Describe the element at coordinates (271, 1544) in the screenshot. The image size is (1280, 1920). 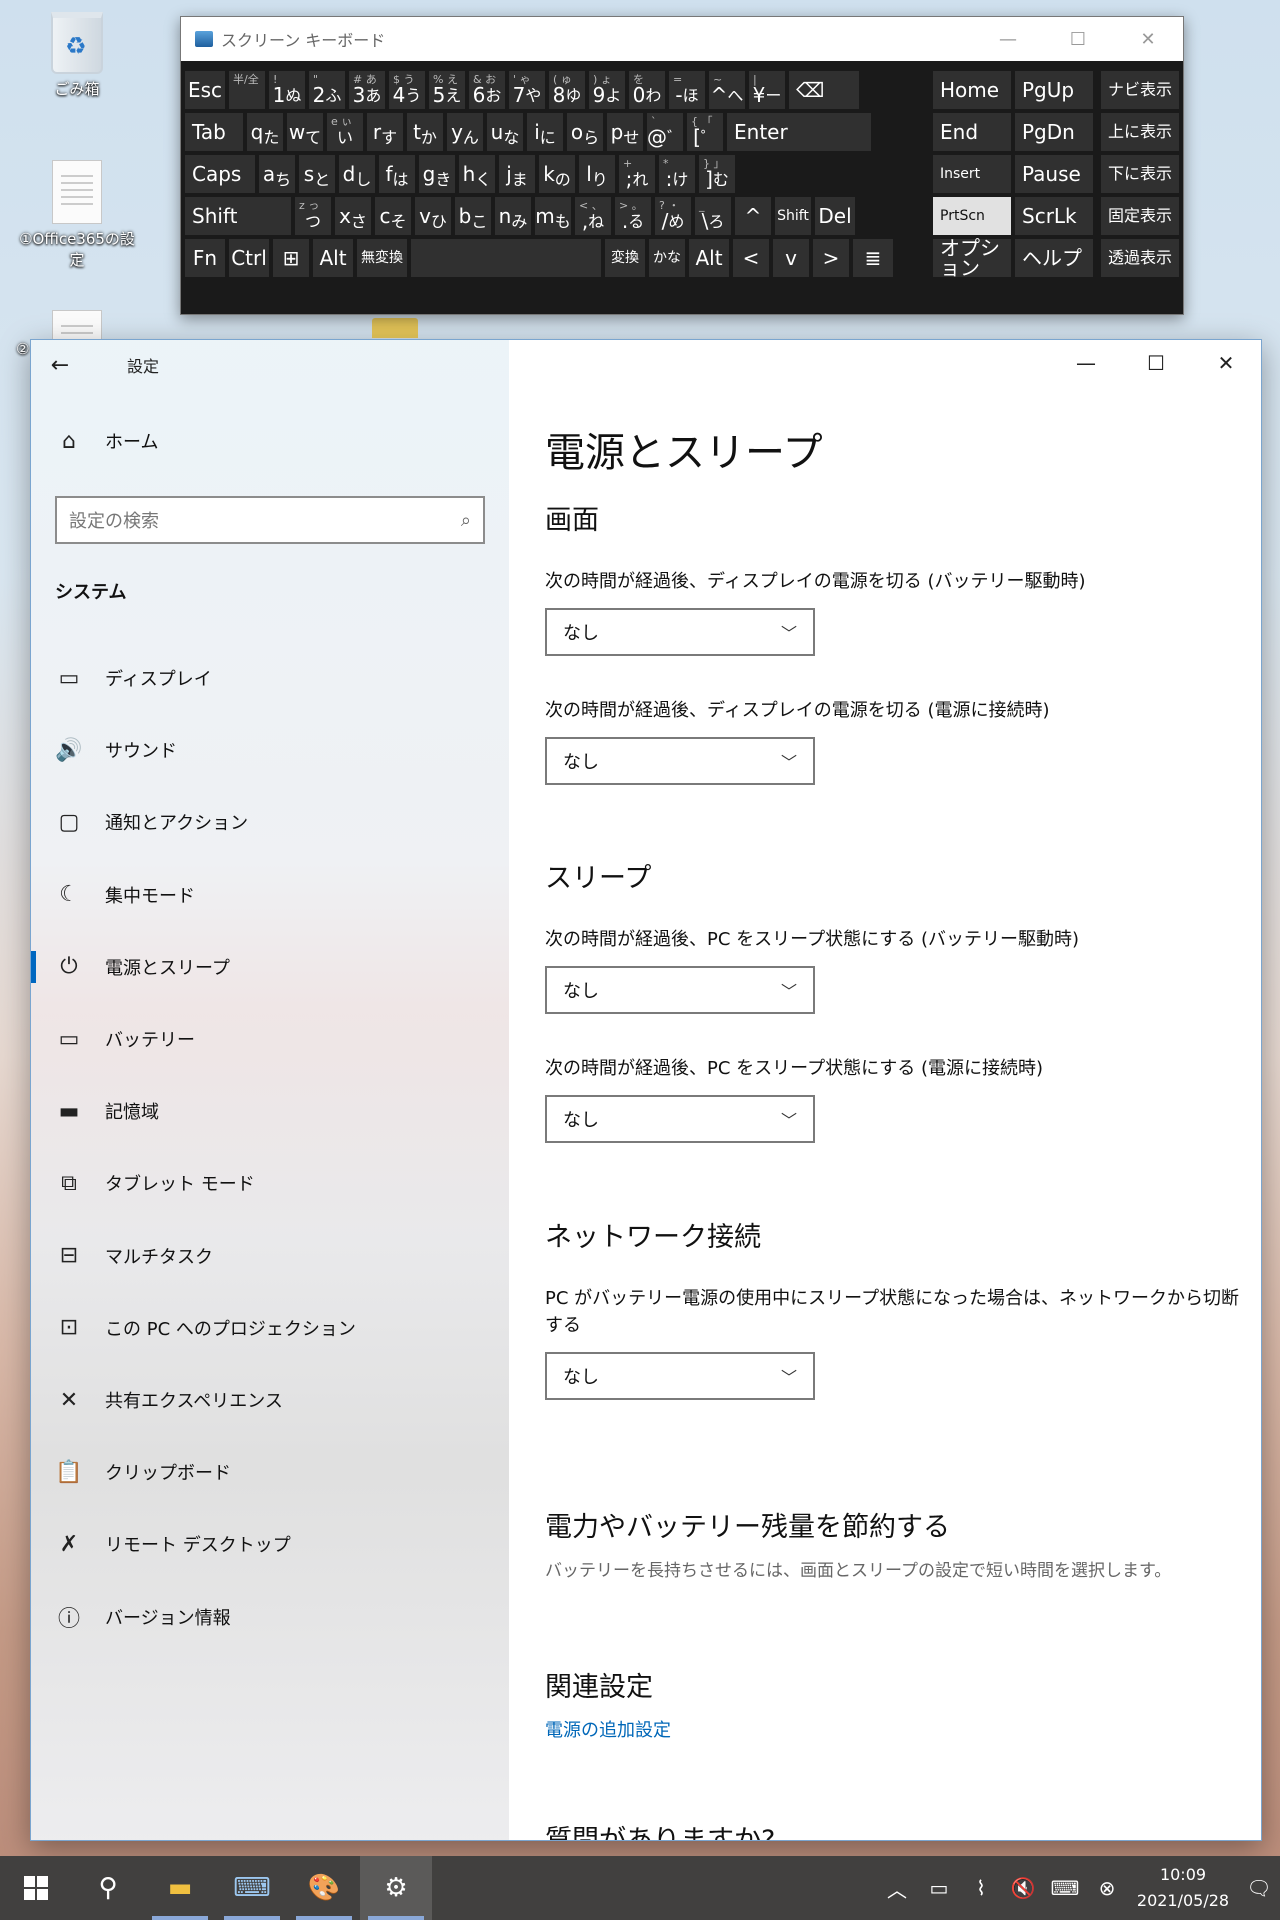
I see `nav-item: ✗ リモート デスクトップ` at that location.